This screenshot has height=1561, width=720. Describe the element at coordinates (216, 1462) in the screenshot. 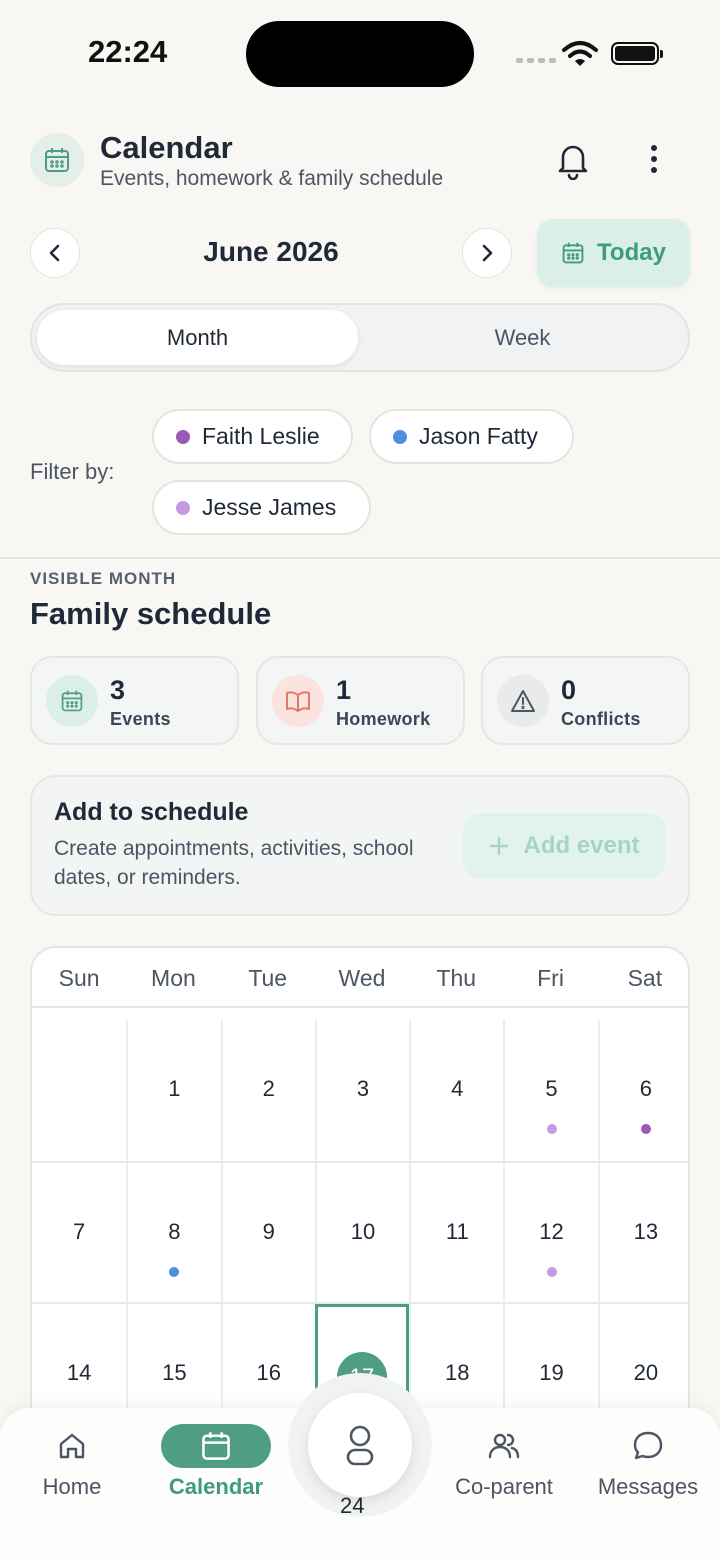

I see `nav-calendar: Calendar` at that location.